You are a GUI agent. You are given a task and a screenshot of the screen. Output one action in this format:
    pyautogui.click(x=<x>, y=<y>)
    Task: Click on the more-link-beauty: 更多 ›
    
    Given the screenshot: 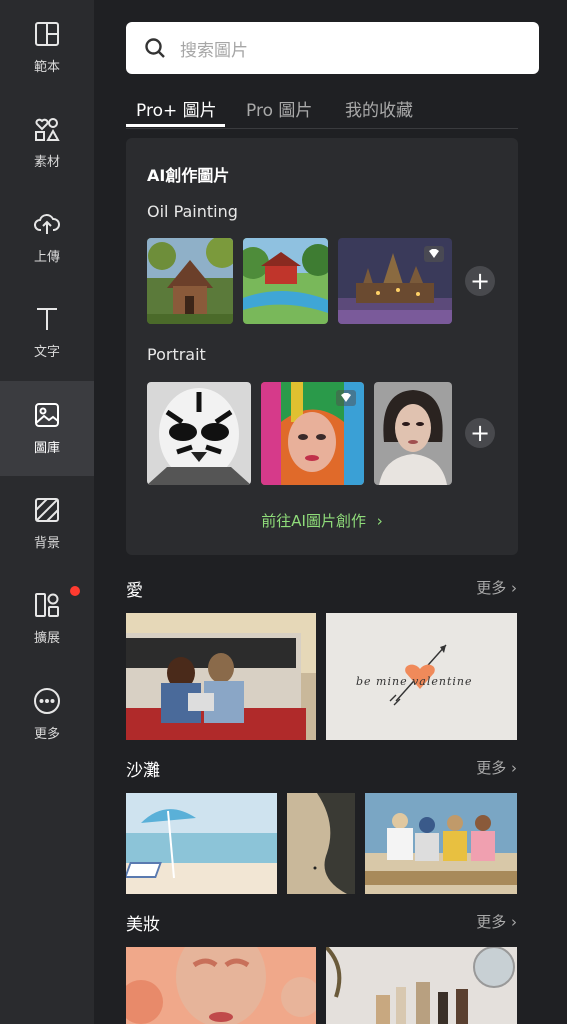 What is the action you would take?
    pyautogui.click(x=496, y=921)
    